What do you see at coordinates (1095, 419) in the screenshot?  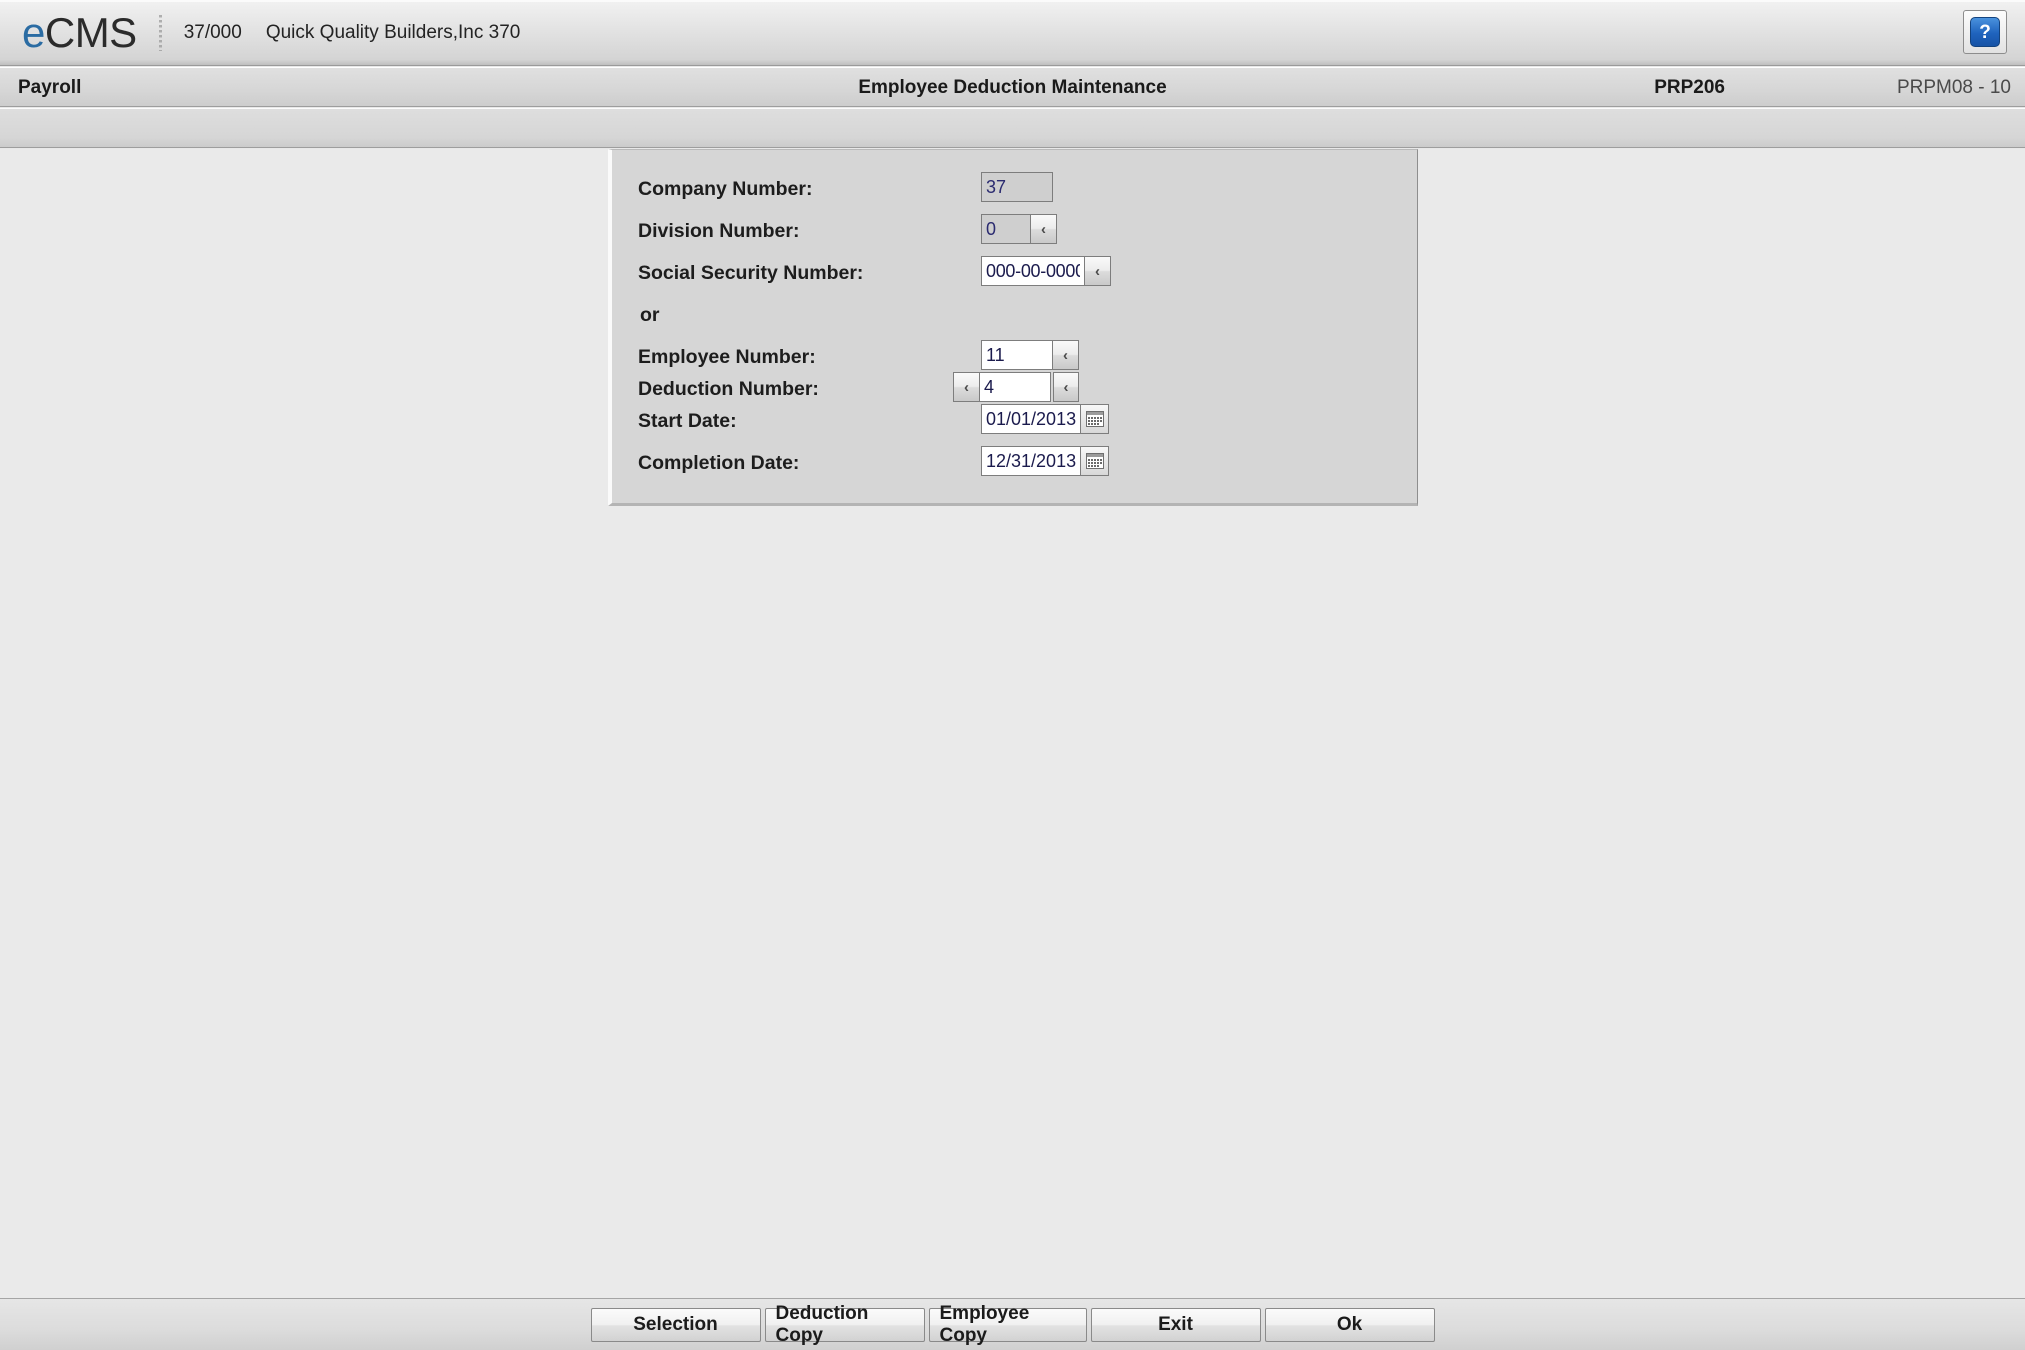 I see `calendar-icon-start-date` at bounding box center [1095, 419].